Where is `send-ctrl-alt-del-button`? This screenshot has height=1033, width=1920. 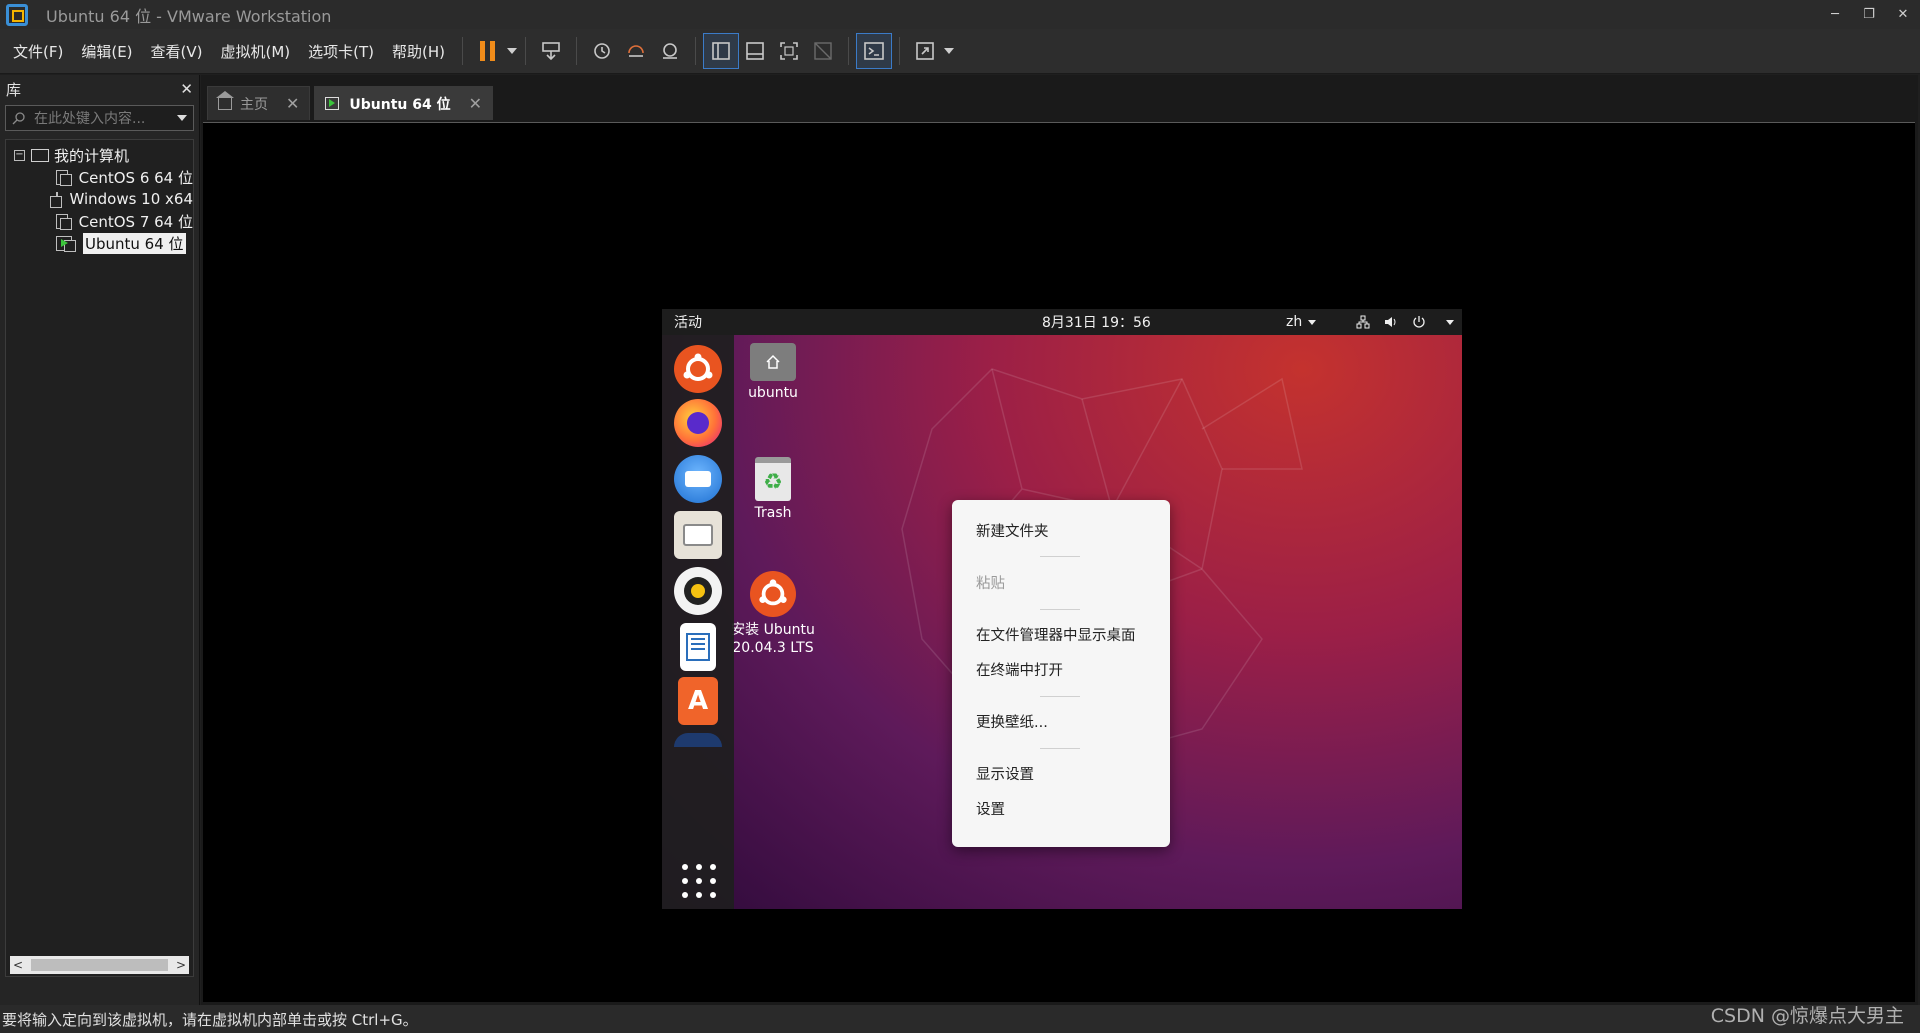 send-ctrl-alt-del-button is located at coordinates (551, 51).